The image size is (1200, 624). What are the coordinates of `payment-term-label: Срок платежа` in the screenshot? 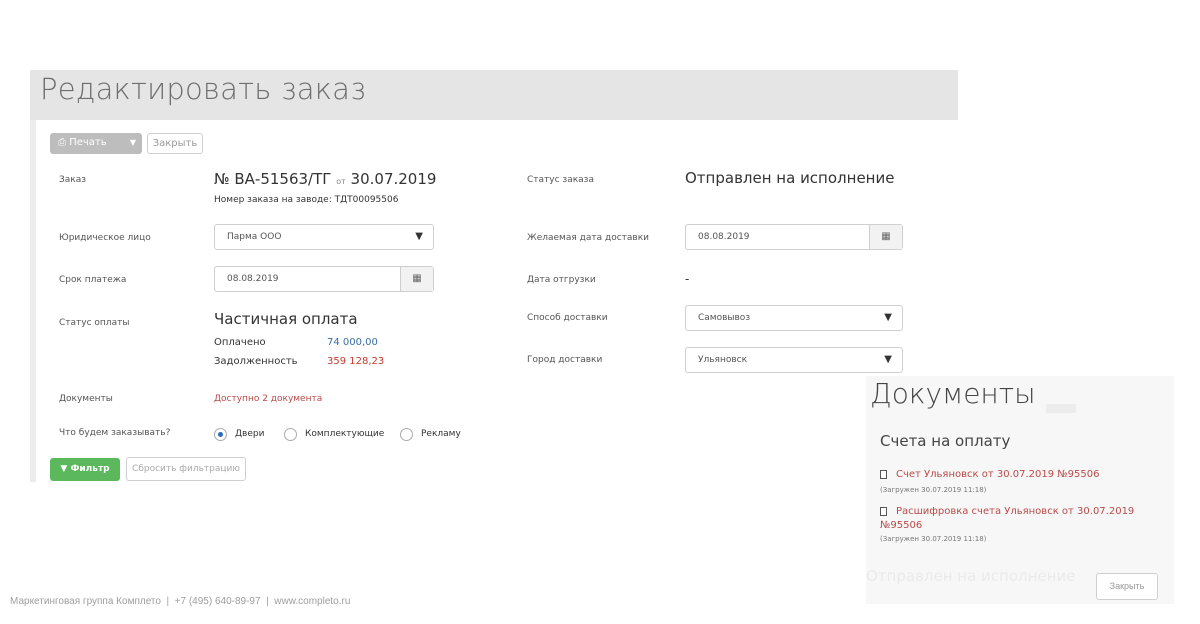 It's located at (93, 280).